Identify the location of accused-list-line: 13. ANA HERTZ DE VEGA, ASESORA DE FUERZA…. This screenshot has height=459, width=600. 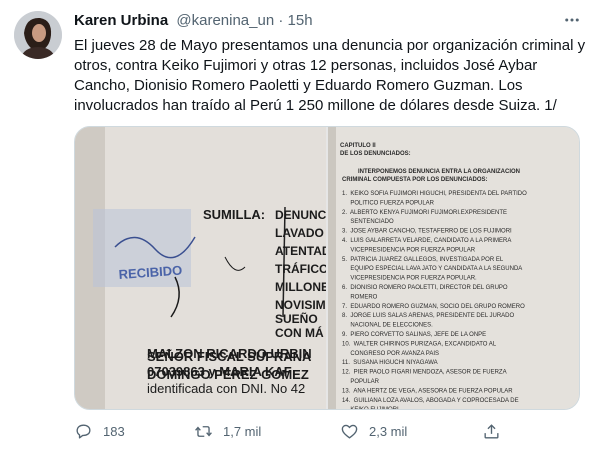
(427, 391).